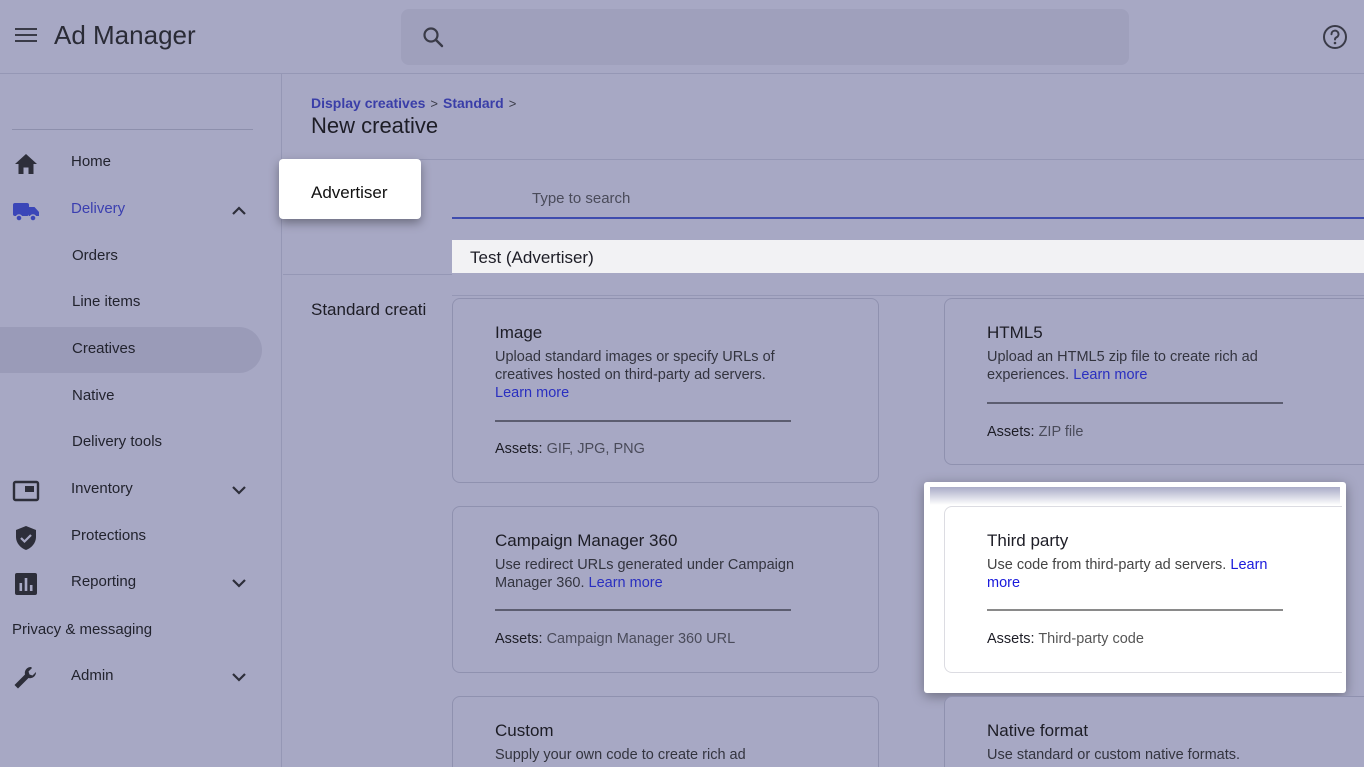 Image resolution: width=1364 pixels, height=767 pixels. Describe the element at coordinates (375, 125) in the screenshot. I see `page-title: New creative` at that location.